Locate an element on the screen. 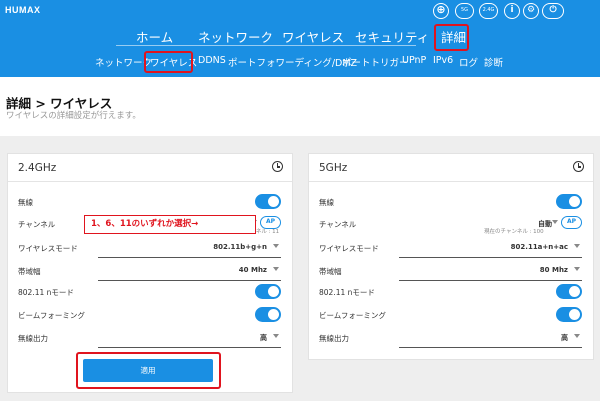 The width and height of the screenshot is (600, 401). subtab-port-trigger: ポートトリガー is located at coordinates (375, 62).